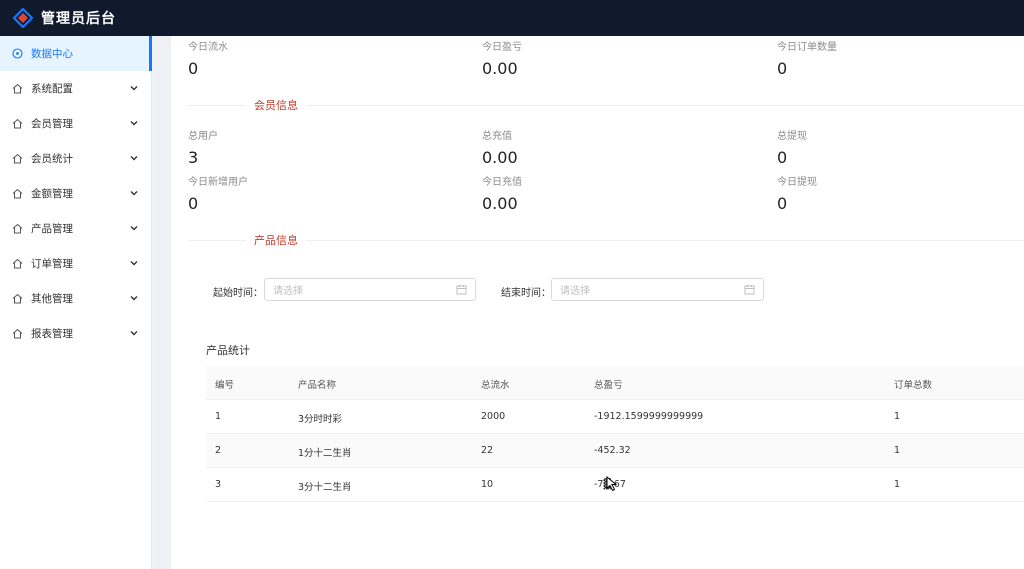  Describe the element at coordinates (317, 385) in the screenshot. I see `column-header: 产品名称` at that location.